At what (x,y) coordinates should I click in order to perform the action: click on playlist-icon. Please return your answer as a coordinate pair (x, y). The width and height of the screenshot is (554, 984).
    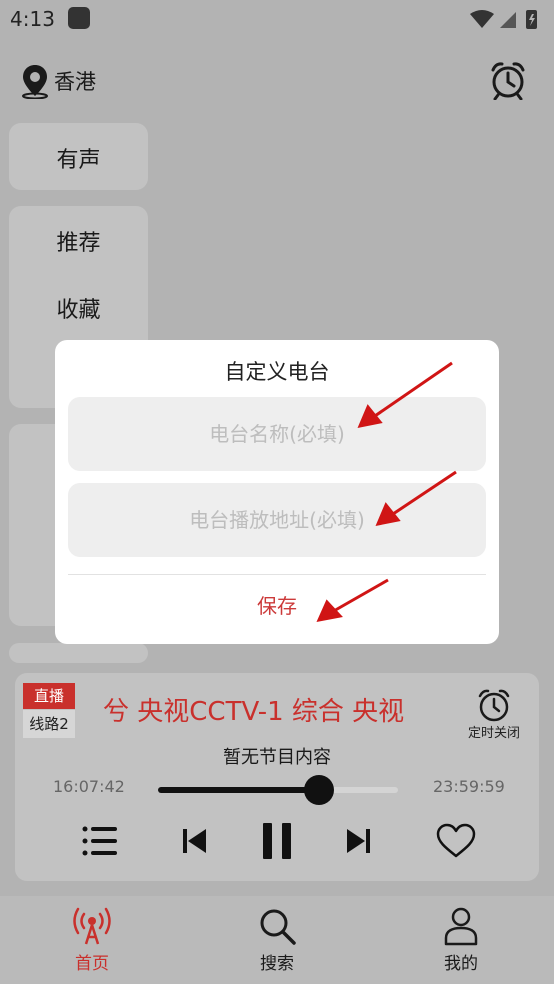
    Looking at the image, I should click on (99, 841).